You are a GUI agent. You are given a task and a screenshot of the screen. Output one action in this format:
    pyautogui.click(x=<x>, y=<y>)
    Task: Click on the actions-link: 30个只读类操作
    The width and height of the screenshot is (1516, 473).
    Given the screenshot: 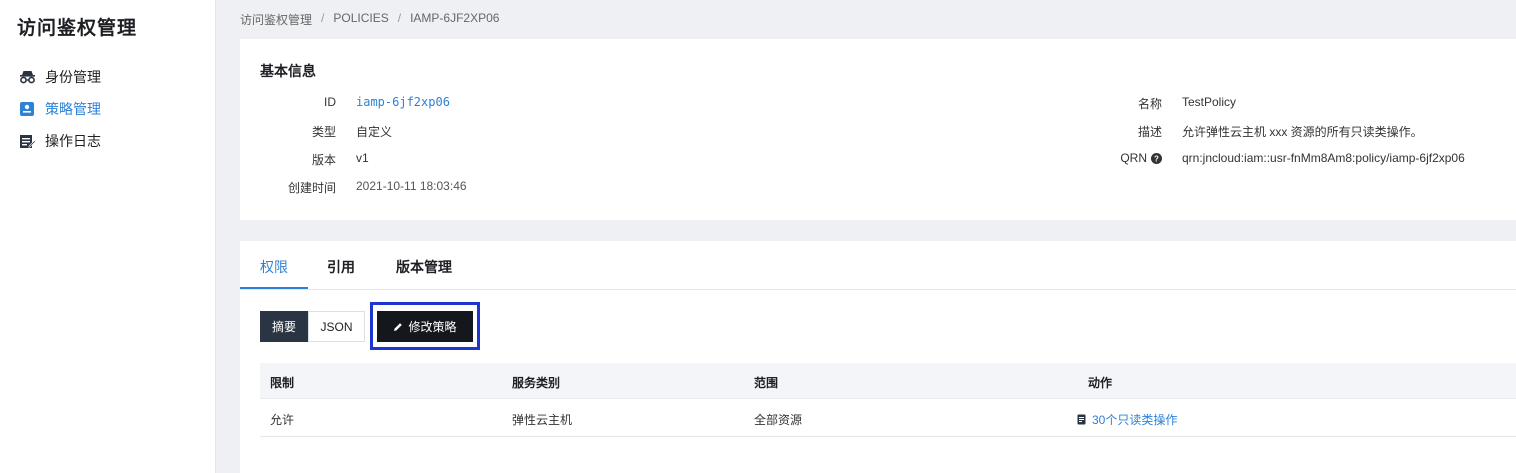 What is the action you would take?
    pyautogui.click(x=1127, y=419)
    